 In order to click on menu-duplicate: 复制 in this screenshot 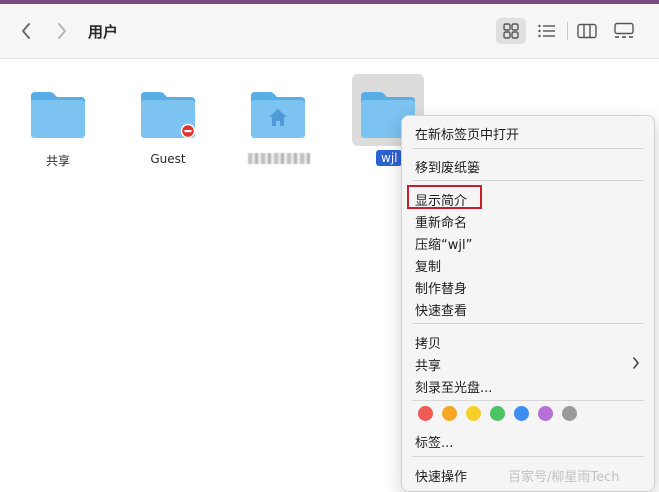, I will do `click(528, 264)`.